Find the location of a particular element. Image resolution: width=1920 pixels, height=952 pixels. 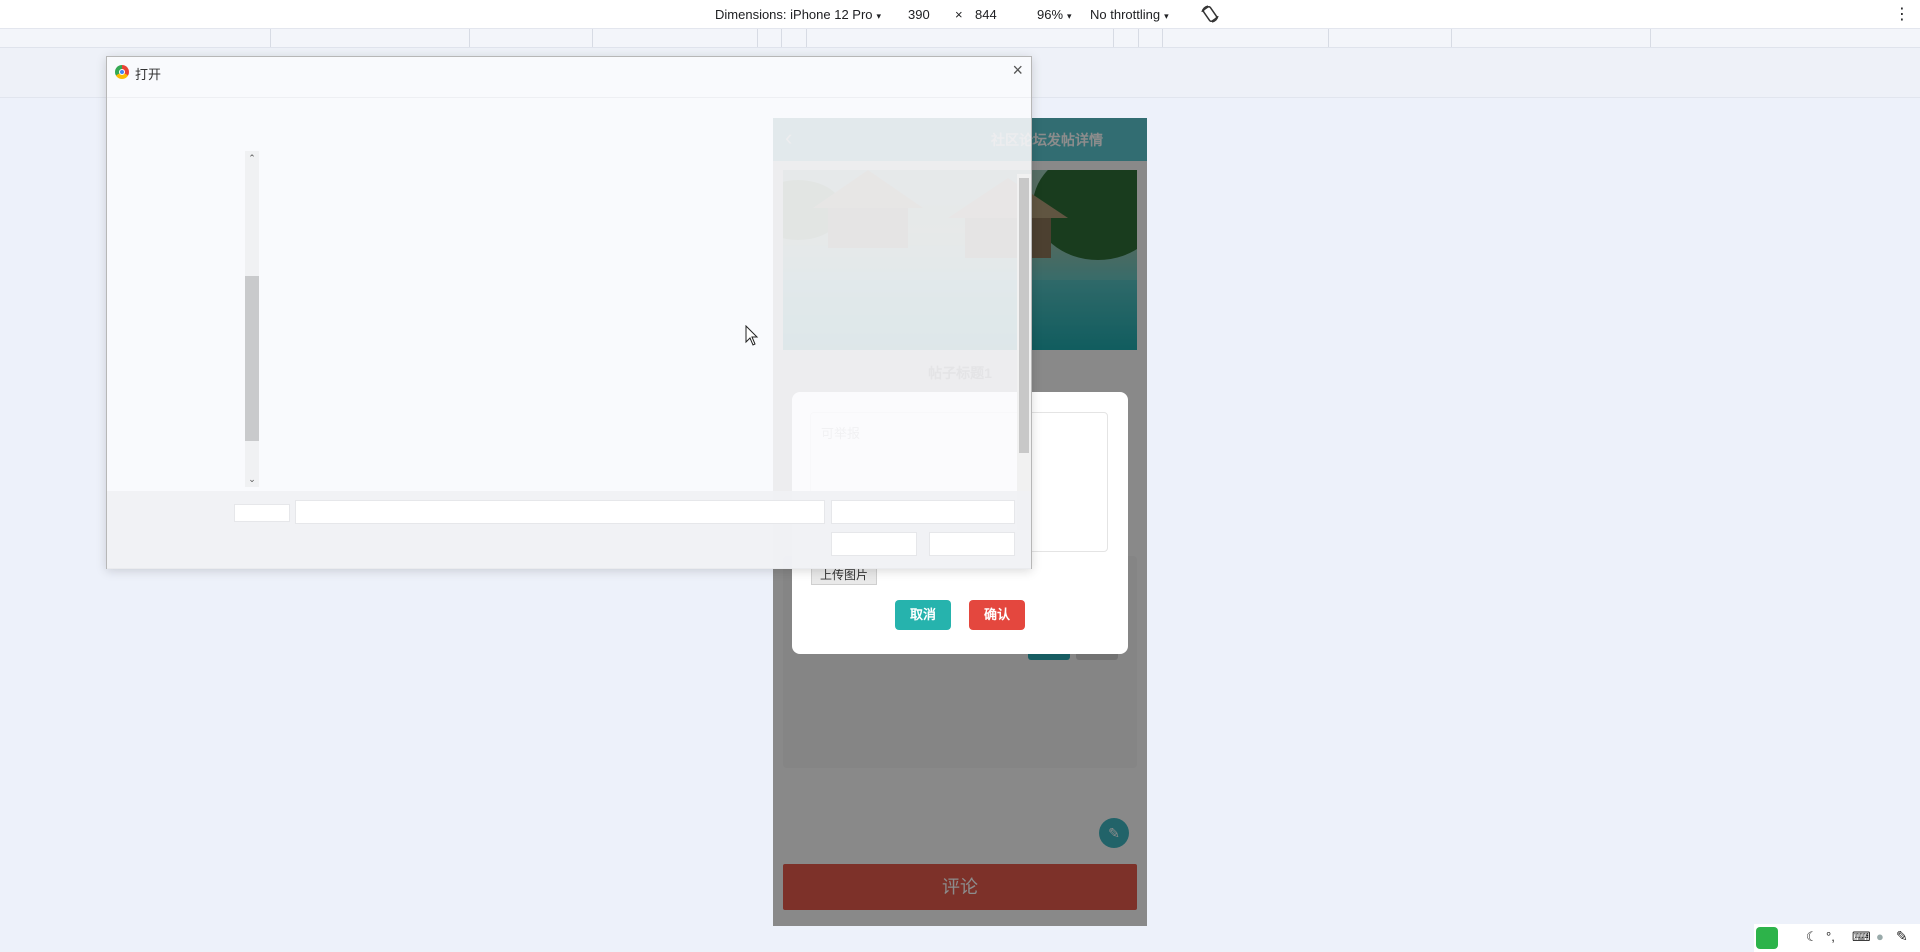

zoom-dropdown: 96% ▾ is located at coordinates (1054, 14).